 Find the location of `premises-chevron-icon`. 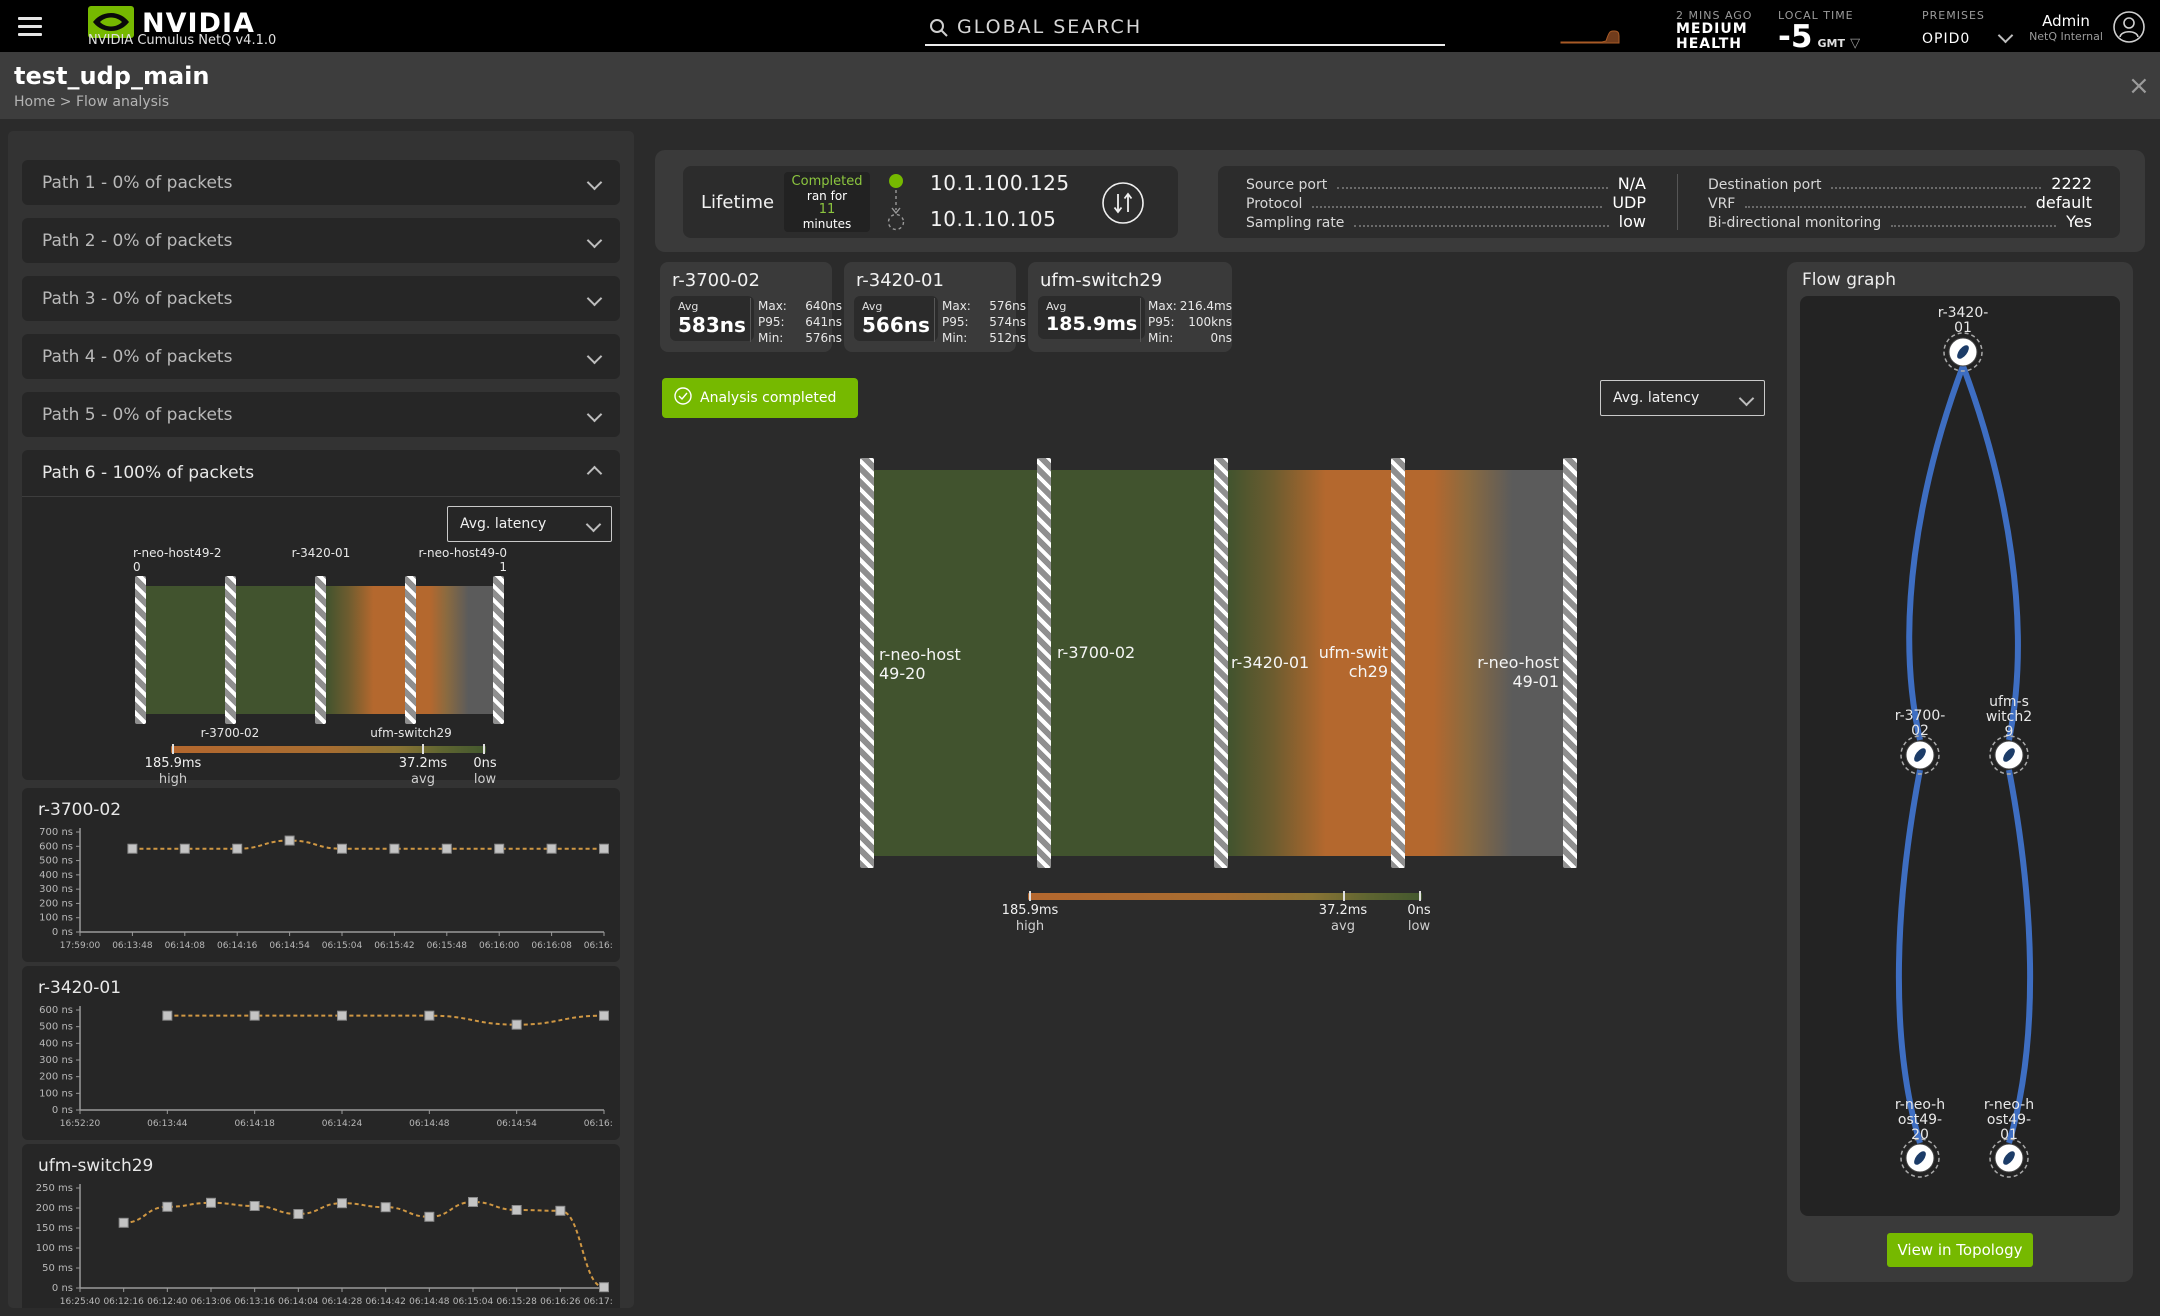

premises-chevron-icon is located at coordinates (2005, 35).